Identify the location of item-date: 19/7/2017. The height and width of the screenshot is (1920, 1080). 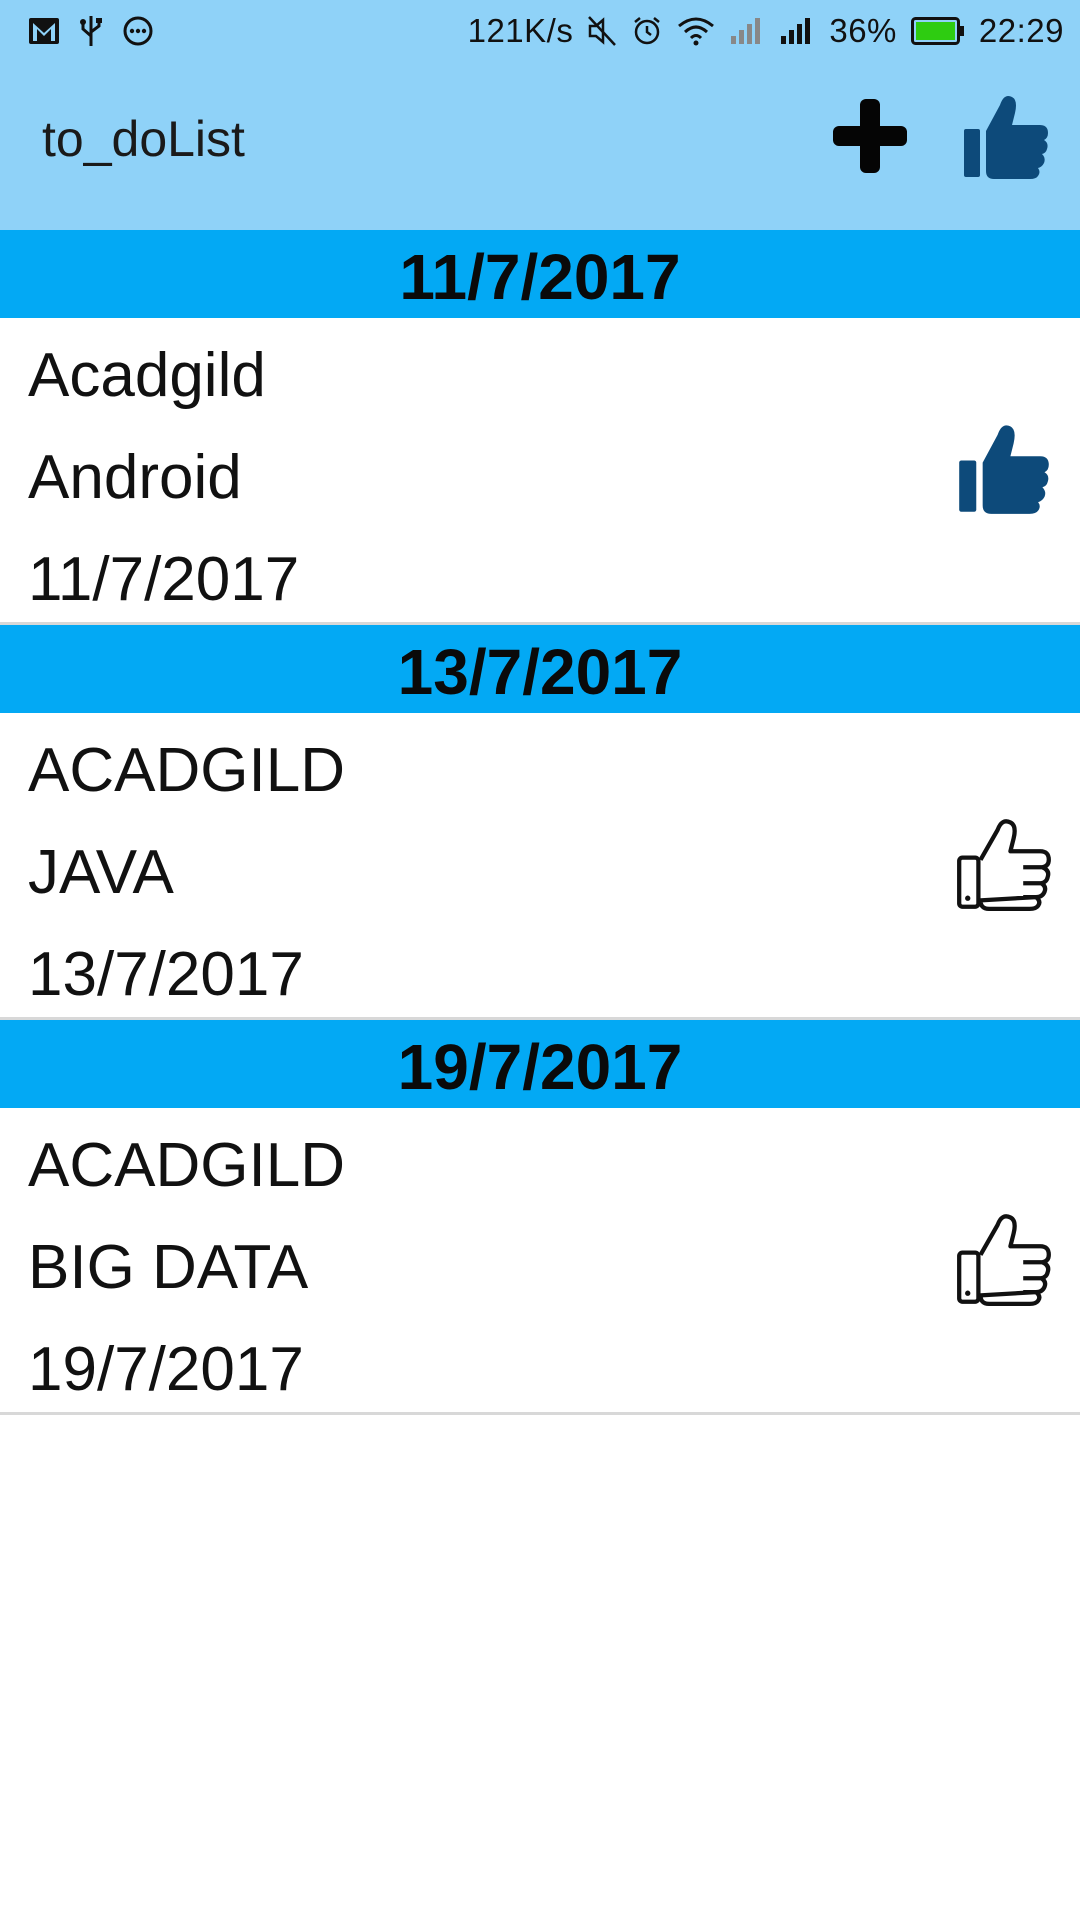
(166, 1369).